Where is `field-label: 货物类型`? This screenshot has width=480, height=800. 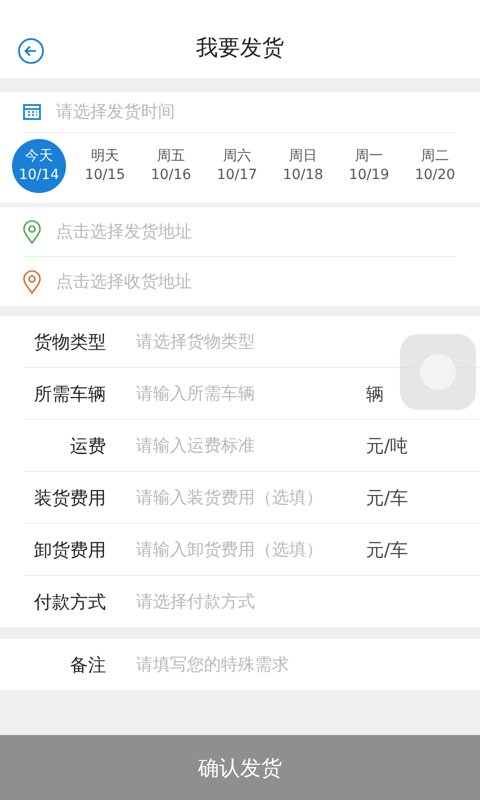 field-label: 货物类型 is located at coordinates (69, 342).